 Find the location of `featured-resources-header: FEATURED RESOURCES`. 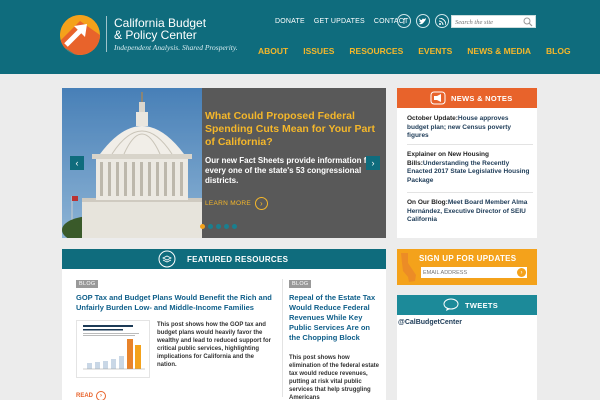

featured-resources-header: FEATURED RESOURCES is located at coordinates (224, 259).